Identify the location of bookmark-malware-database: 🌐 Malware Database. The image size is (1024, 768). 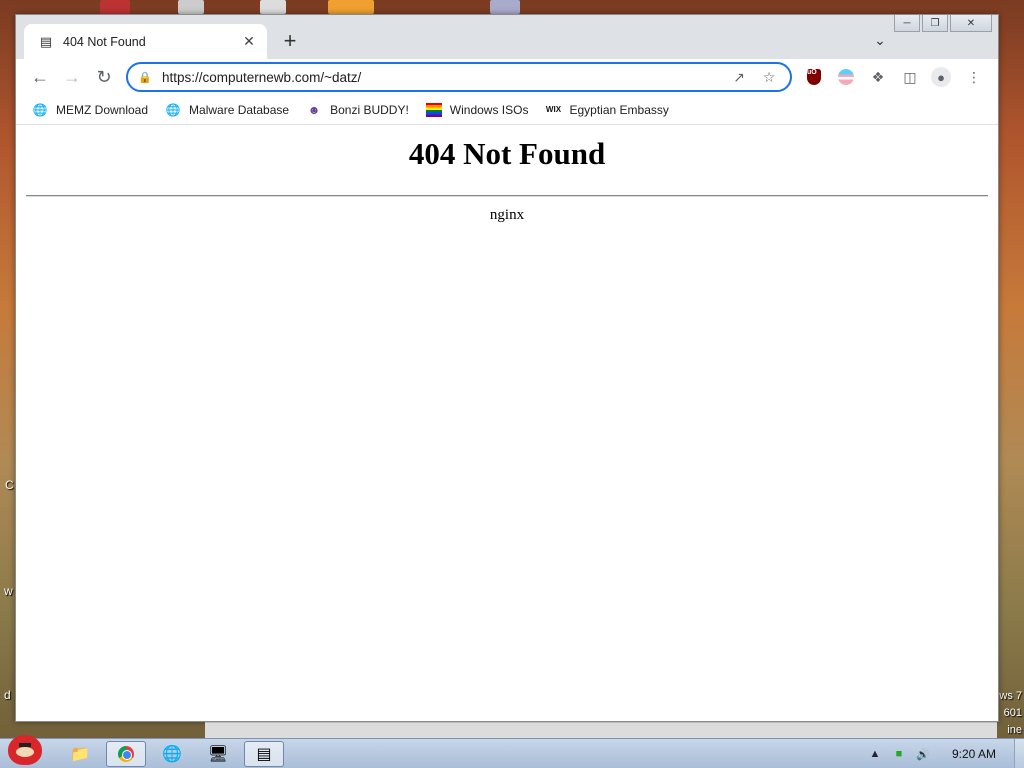
(227, 110).